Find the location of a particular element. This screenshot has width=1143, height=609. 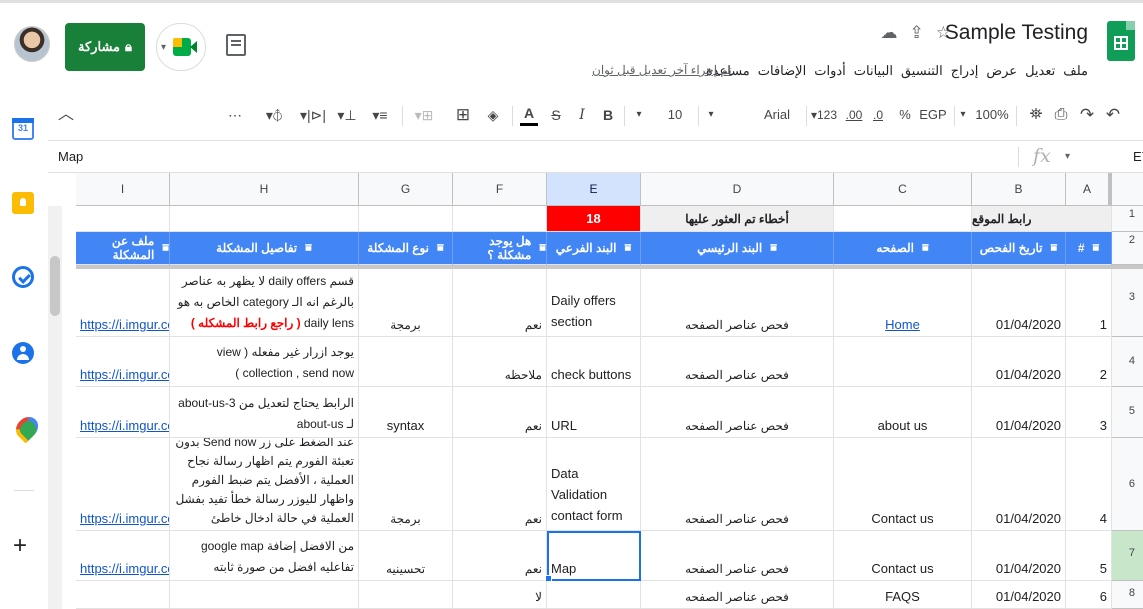

text-rotation-icon: ▾⦽ is located at coordinates (274, 115).